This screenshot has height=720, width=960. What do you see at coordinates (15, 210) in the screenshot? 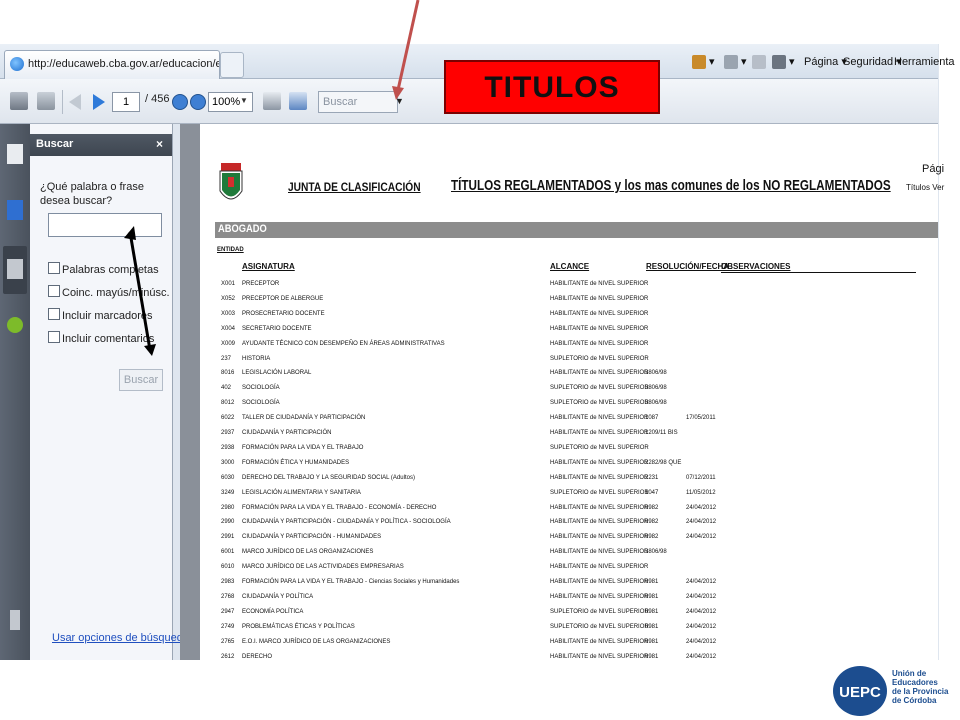
I see `bookmarks-icon` at bounding box center [15, 210].